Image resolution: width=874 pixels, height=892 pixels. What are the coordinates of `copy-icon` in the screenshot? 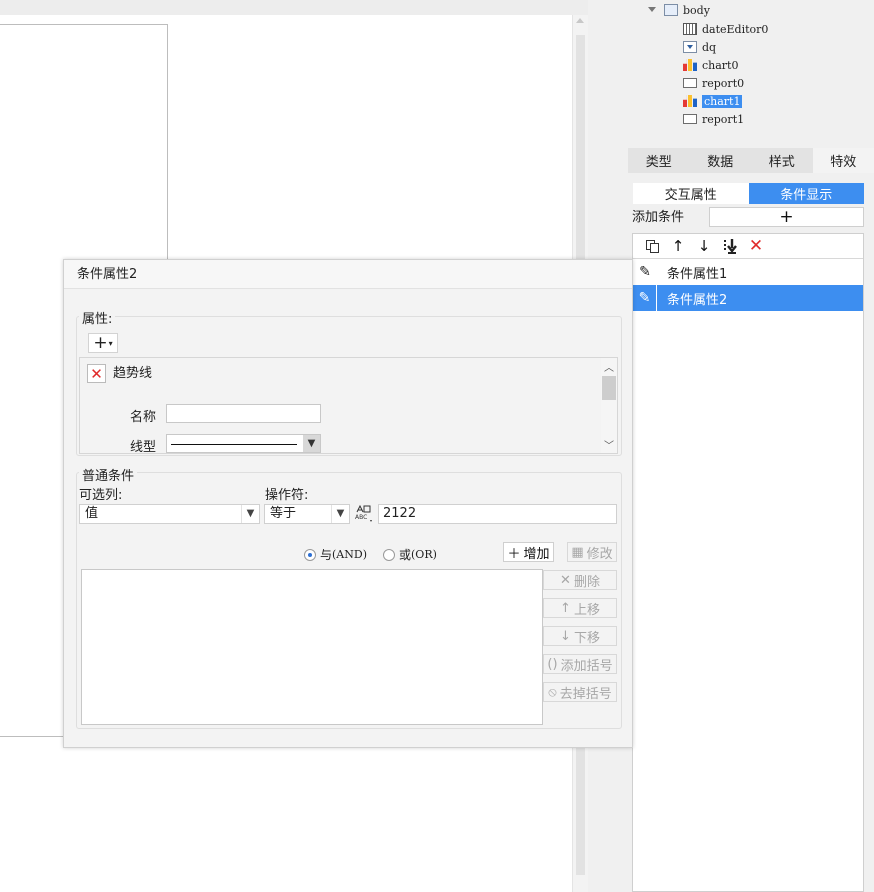 It's located at (652, 246).